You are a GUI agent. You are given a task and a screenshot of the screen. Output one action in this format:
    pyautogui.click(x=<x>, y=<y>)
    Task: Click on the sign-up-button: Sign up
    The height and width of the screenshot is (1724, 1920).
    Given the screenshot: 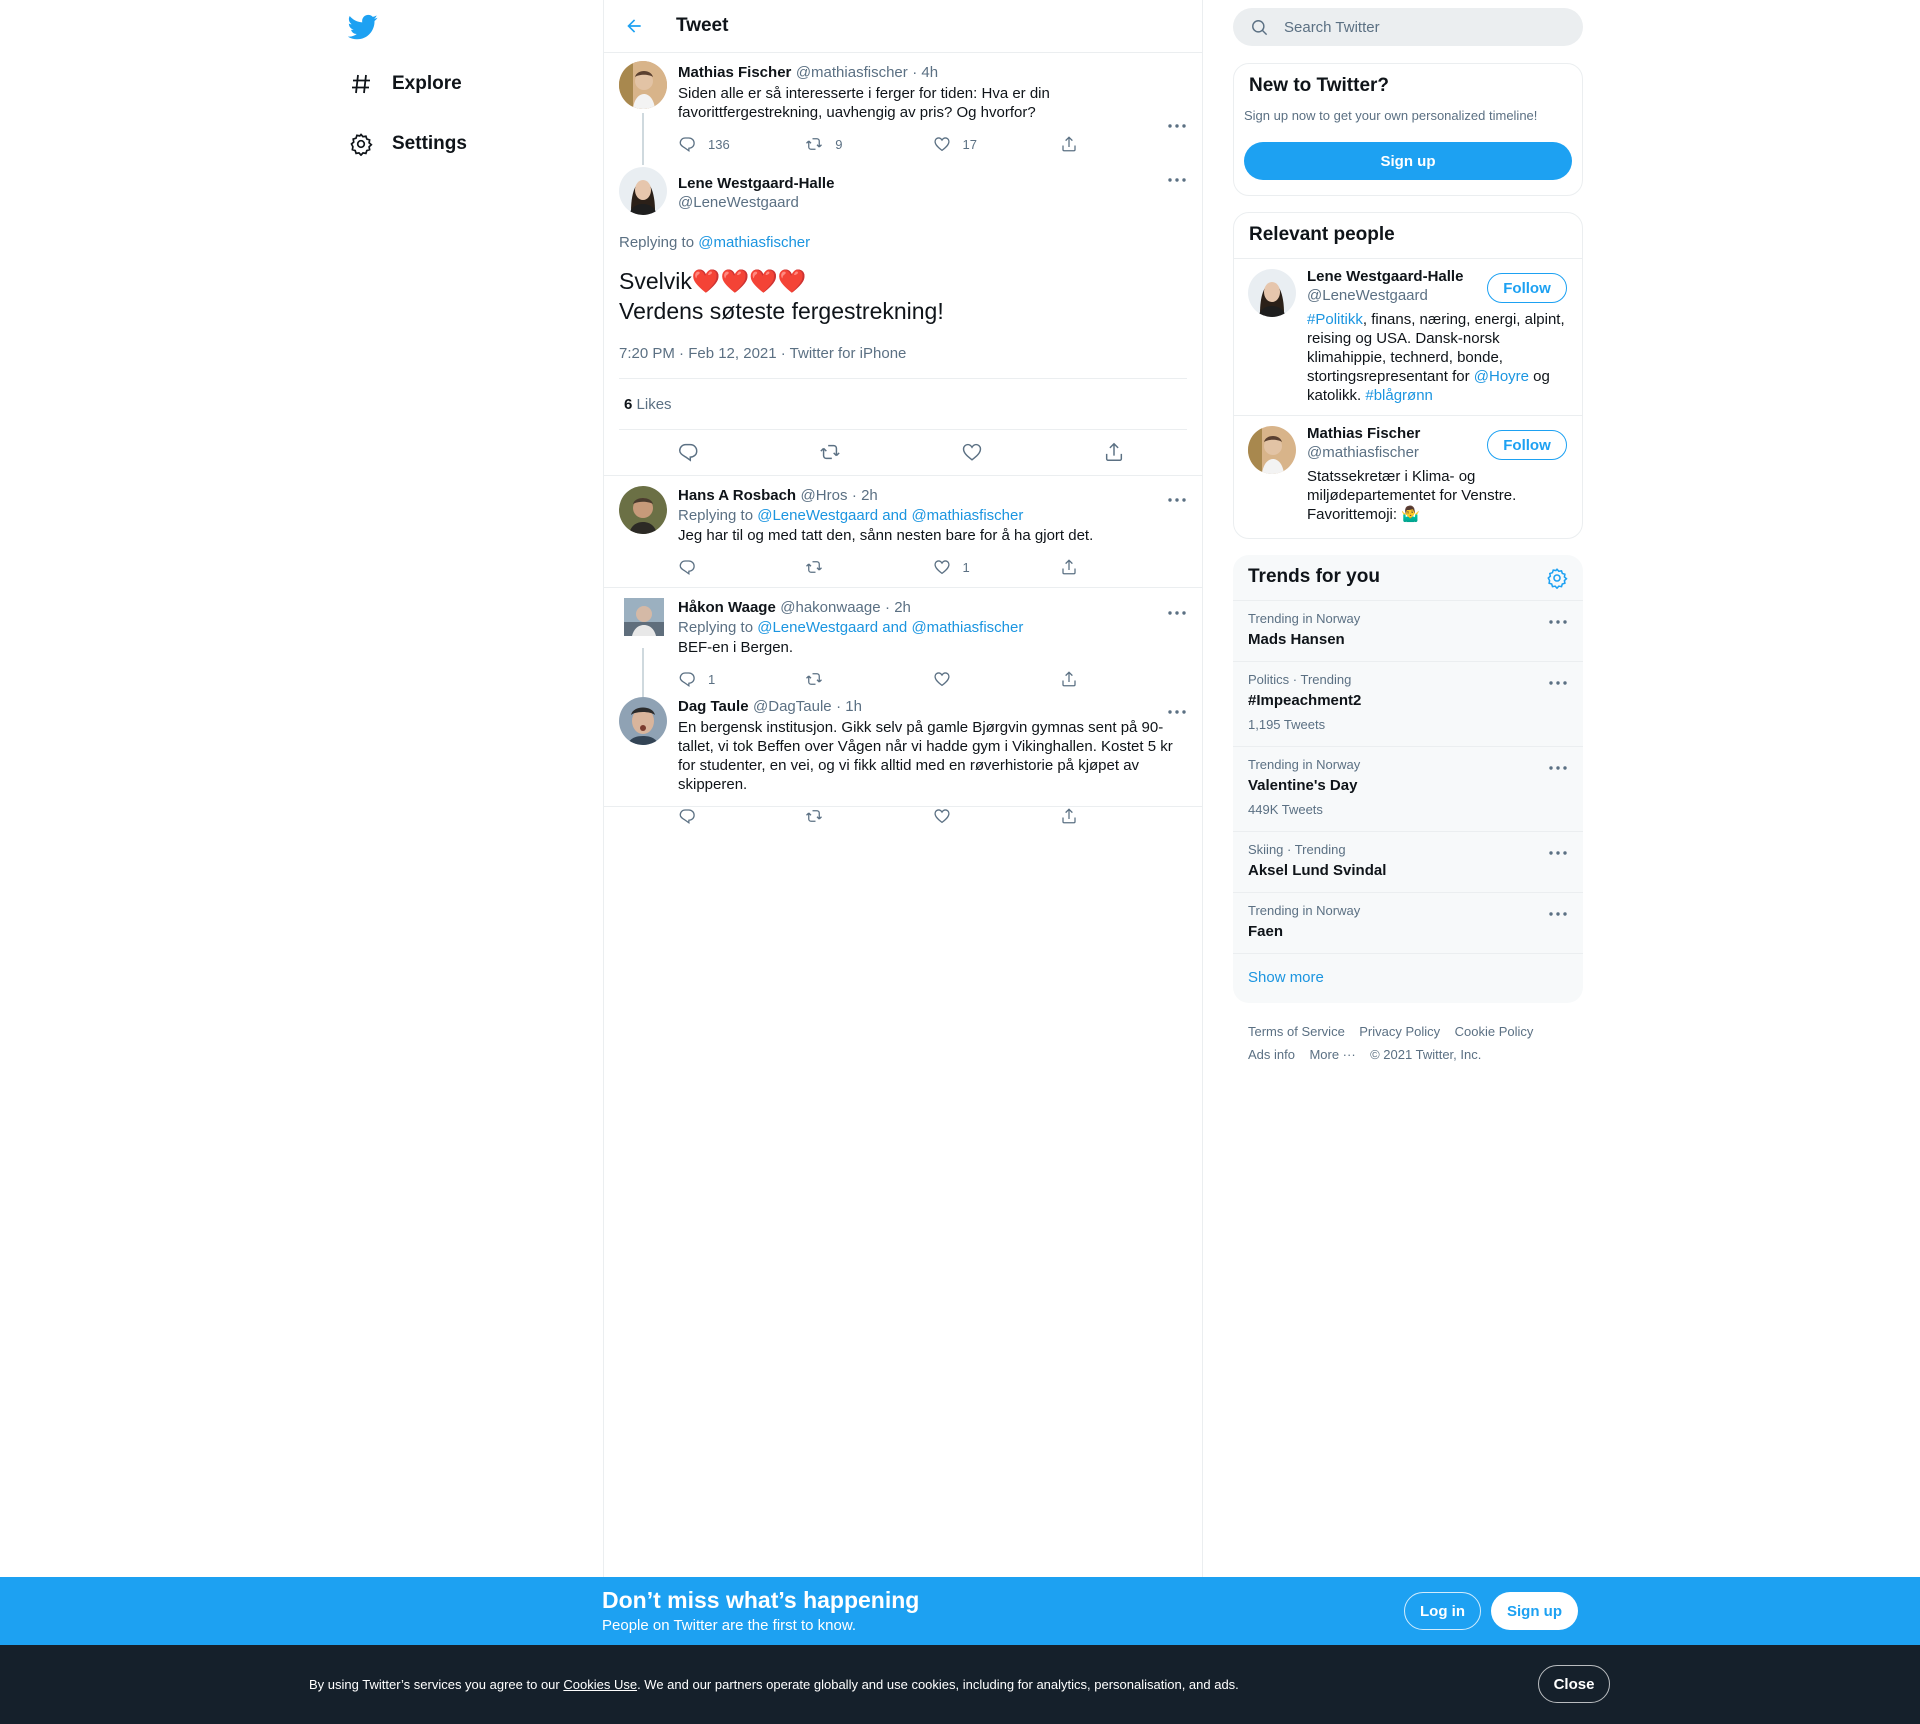 What is the action you would take?
    pyautogui.click(x=1408, y=161)
    